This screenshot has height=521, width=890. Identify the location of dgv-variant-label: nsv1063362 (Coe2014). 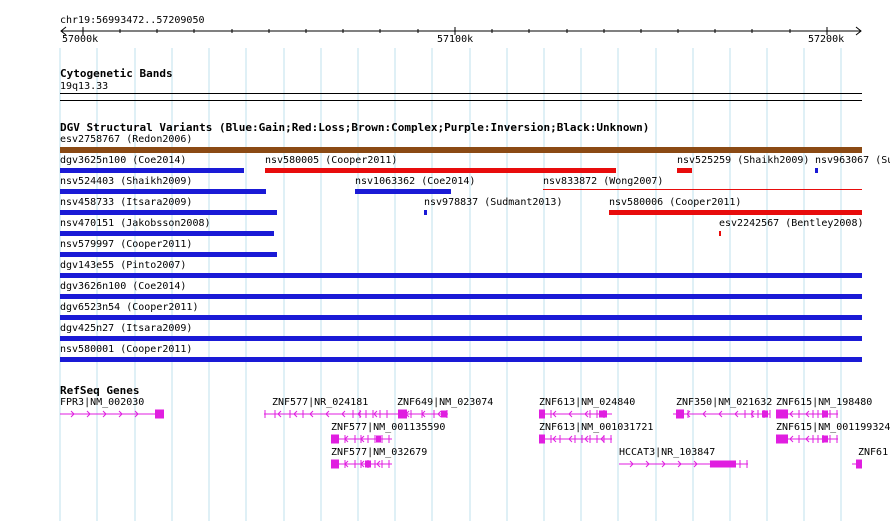
(415, 181).